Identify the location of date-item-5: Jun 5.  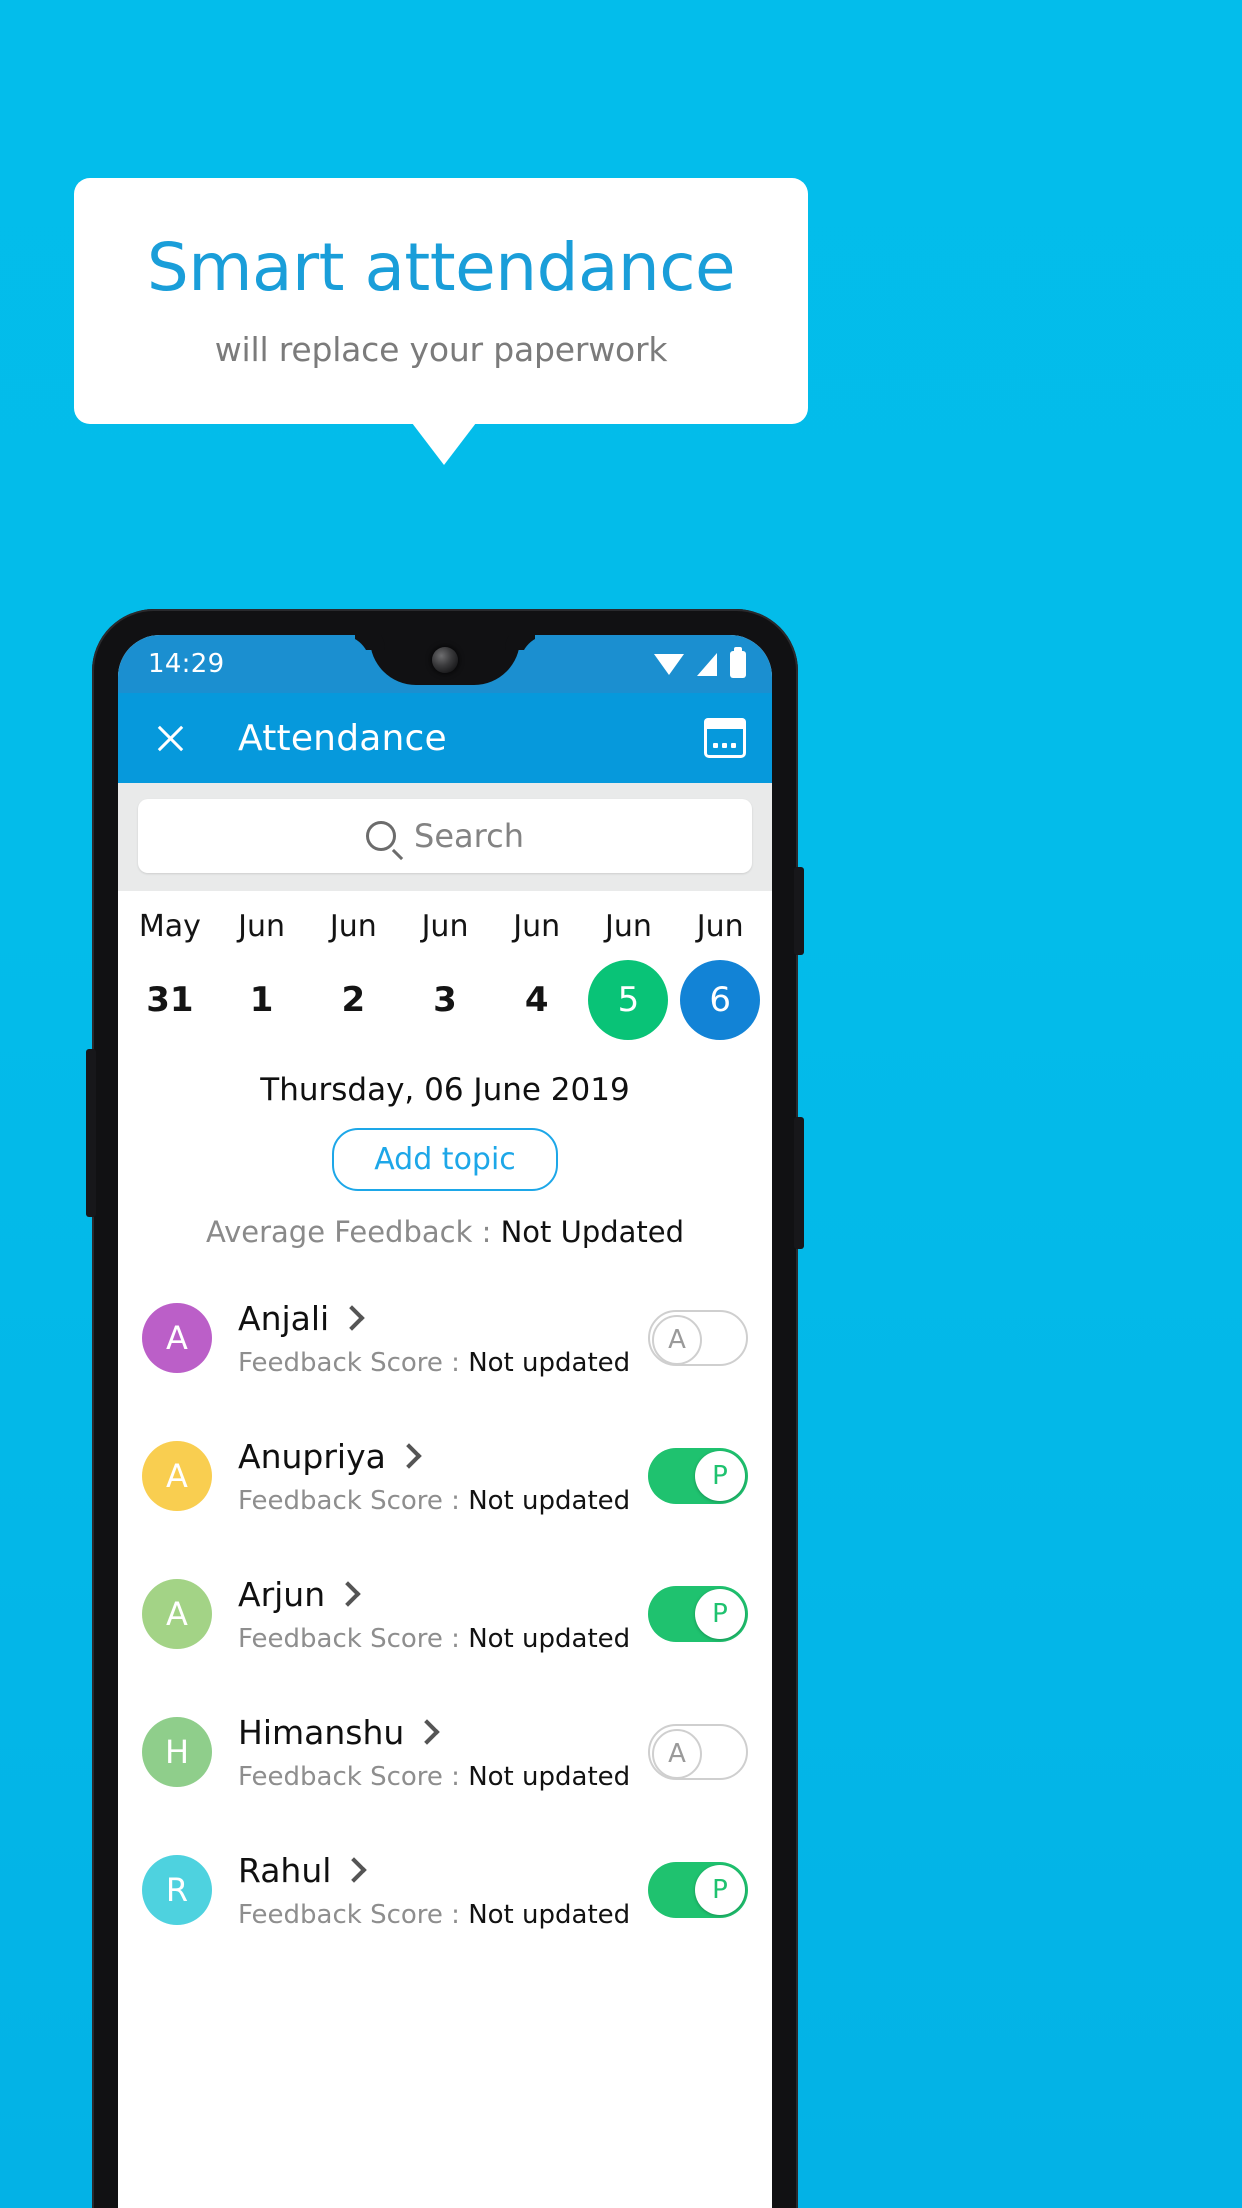
(629, 974).